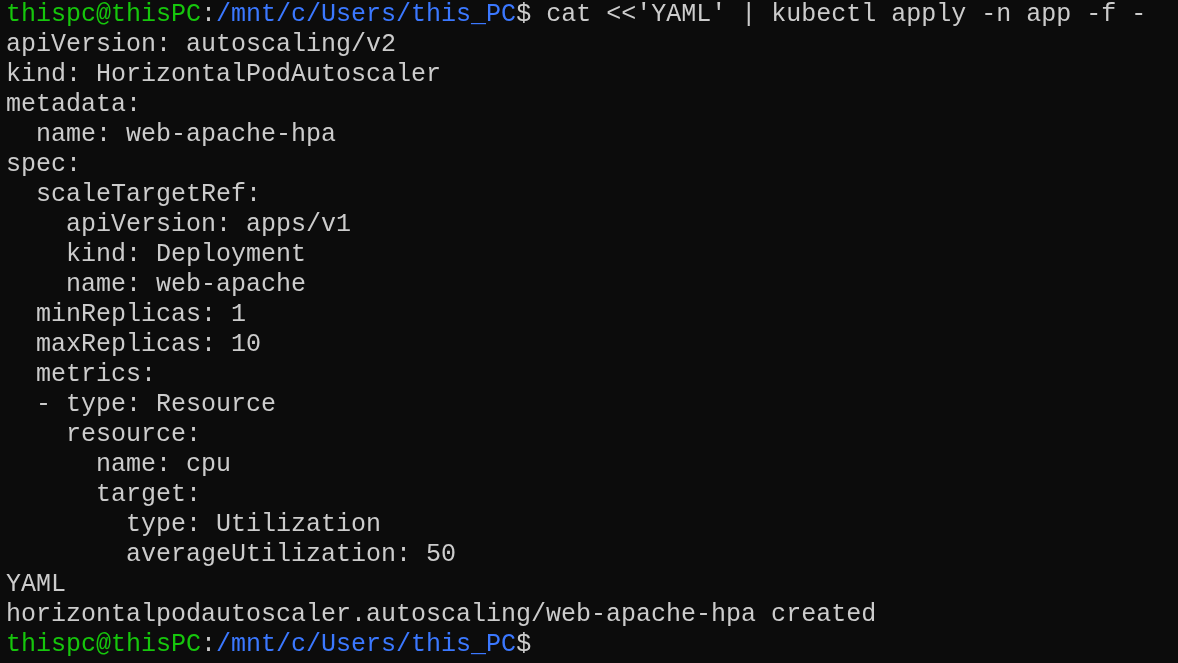 The image size is (1178, 663). Describe the element at coordinates (186, 134) in the screenshot. I see `output-line: name: web-apache-hpa` at that location.